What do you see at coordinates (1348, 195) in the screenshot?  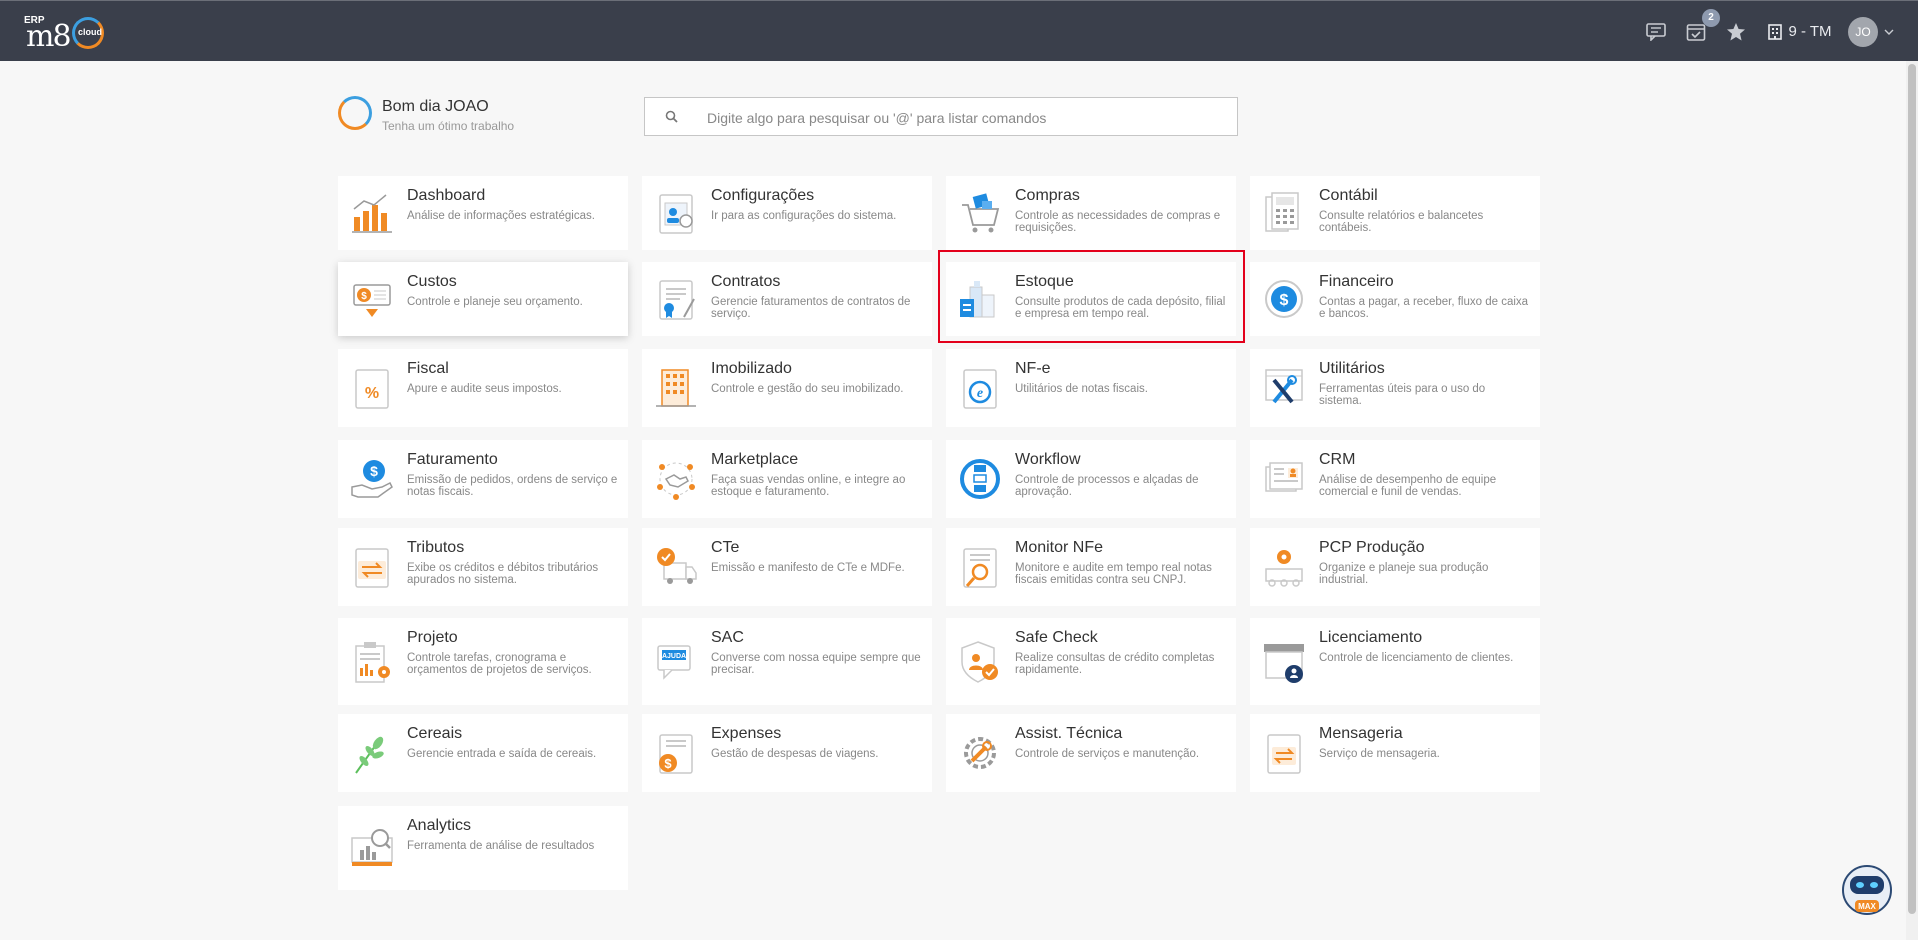 I see `module-title: Contábil` at bounding box center [1348, 195].